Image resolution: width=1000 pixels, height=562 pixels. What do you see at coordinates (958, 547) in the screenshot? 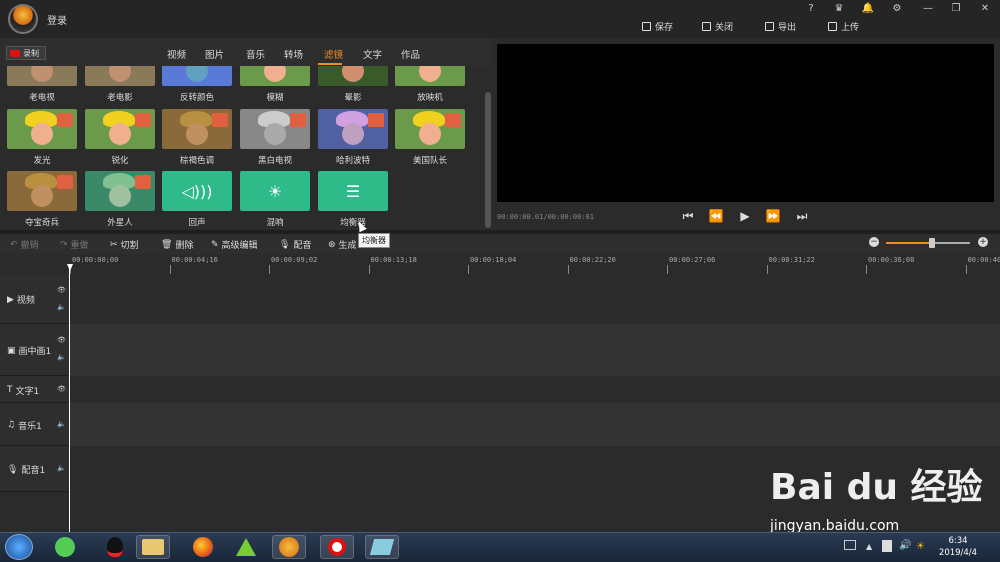
I see `system-clock: 6:34 2019/4/4` at bounding box center [958, 547].